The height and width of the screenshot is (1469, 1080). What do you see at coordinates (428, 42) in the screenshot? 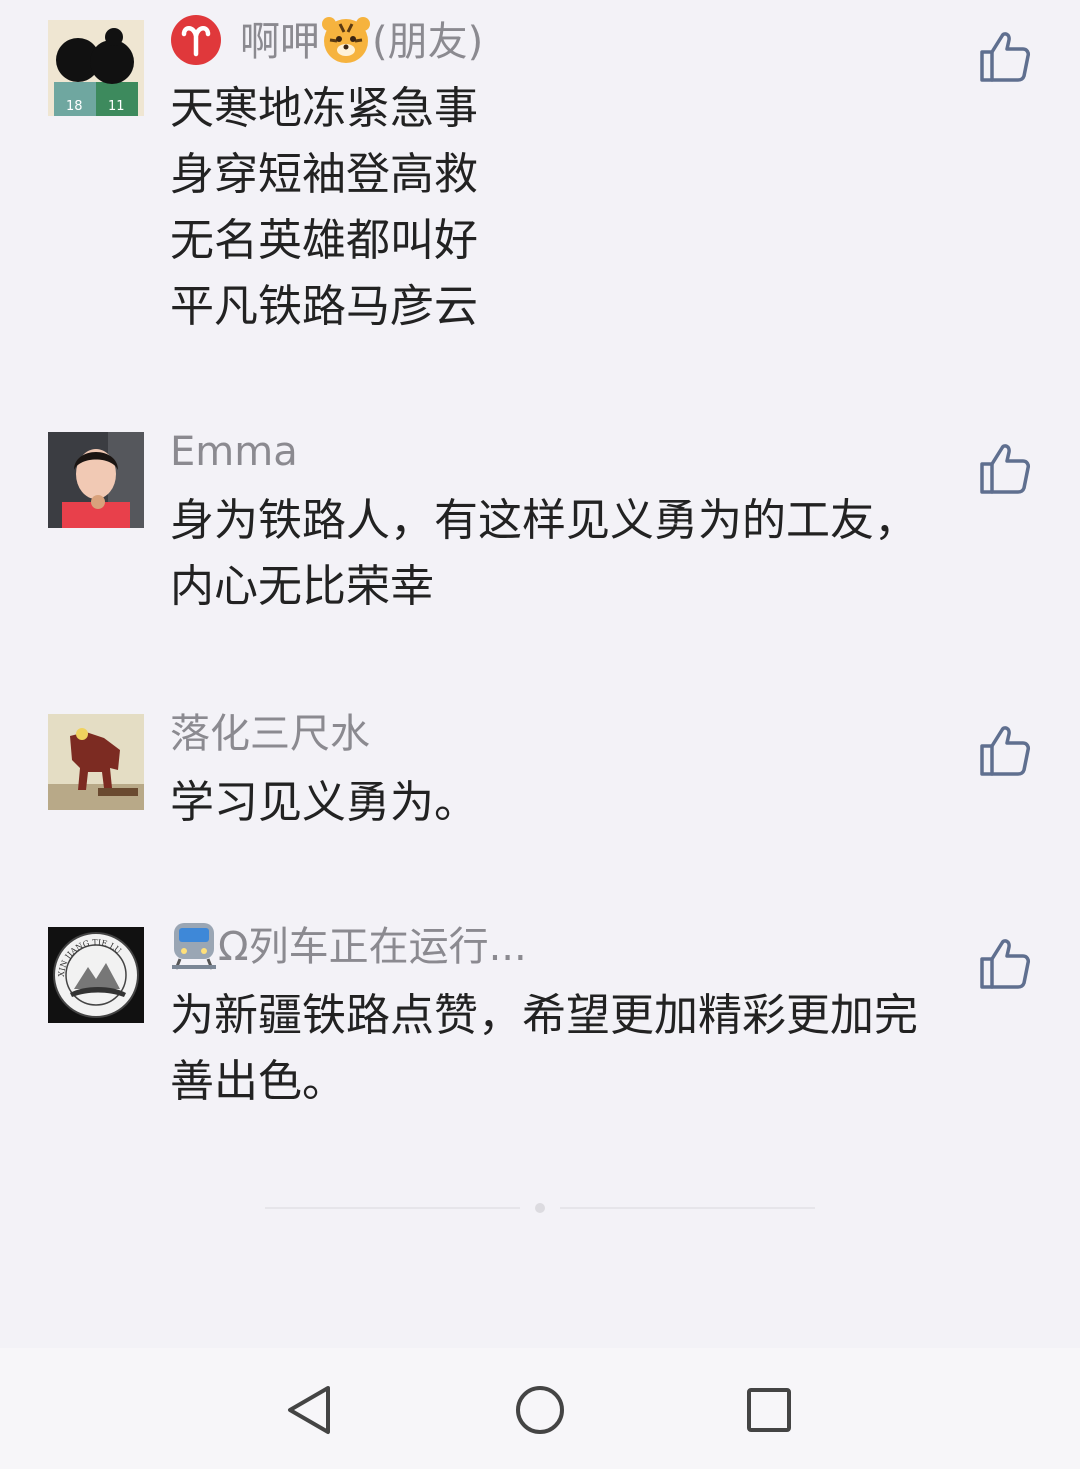
I see `commenter-relationship: (朋友)` at bounding box center [428, 42].